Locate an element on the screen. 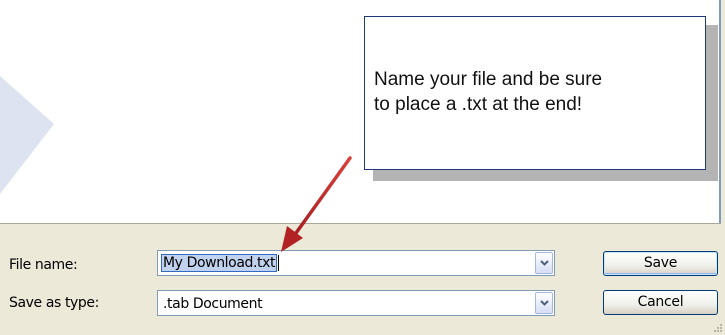 This screenshot has width=725, height=335. resize-grip-icon is located at coordinates (718, 328).